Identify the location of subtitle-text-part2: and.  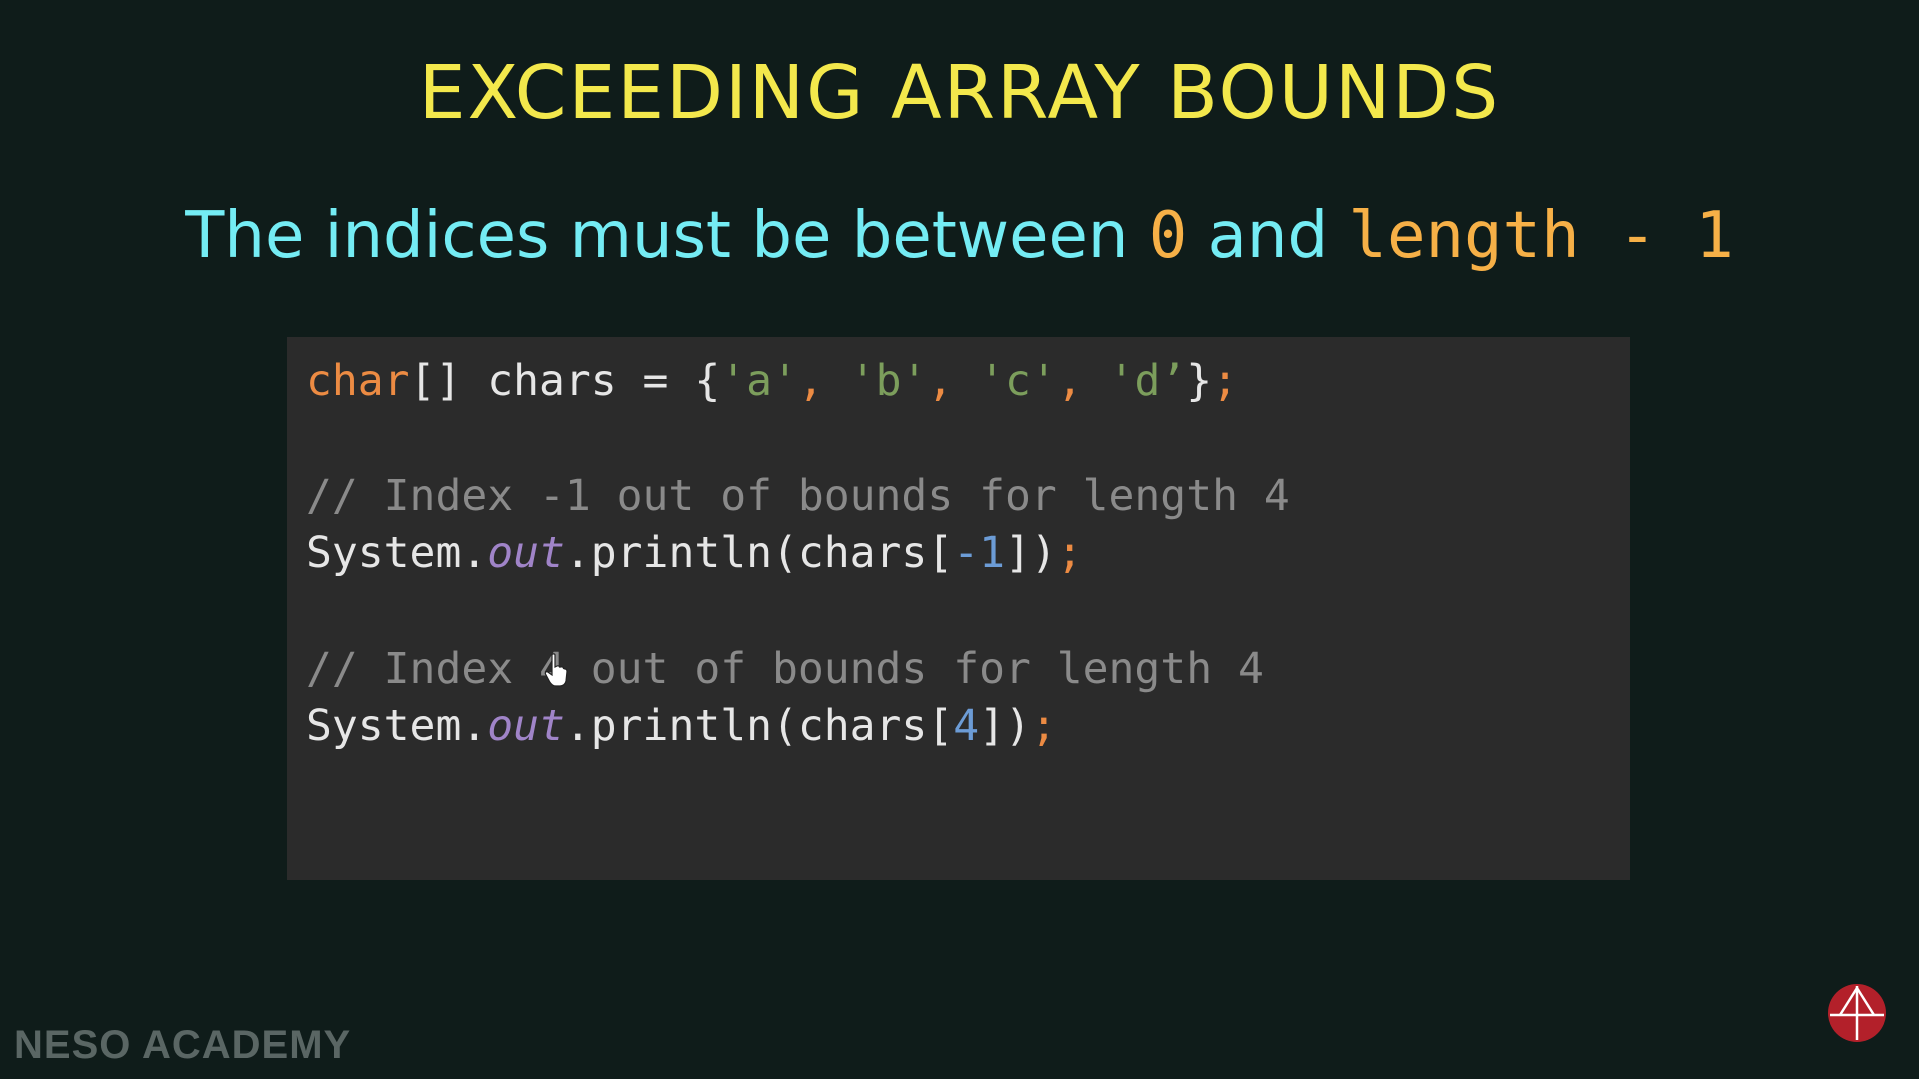
(1268, 236).